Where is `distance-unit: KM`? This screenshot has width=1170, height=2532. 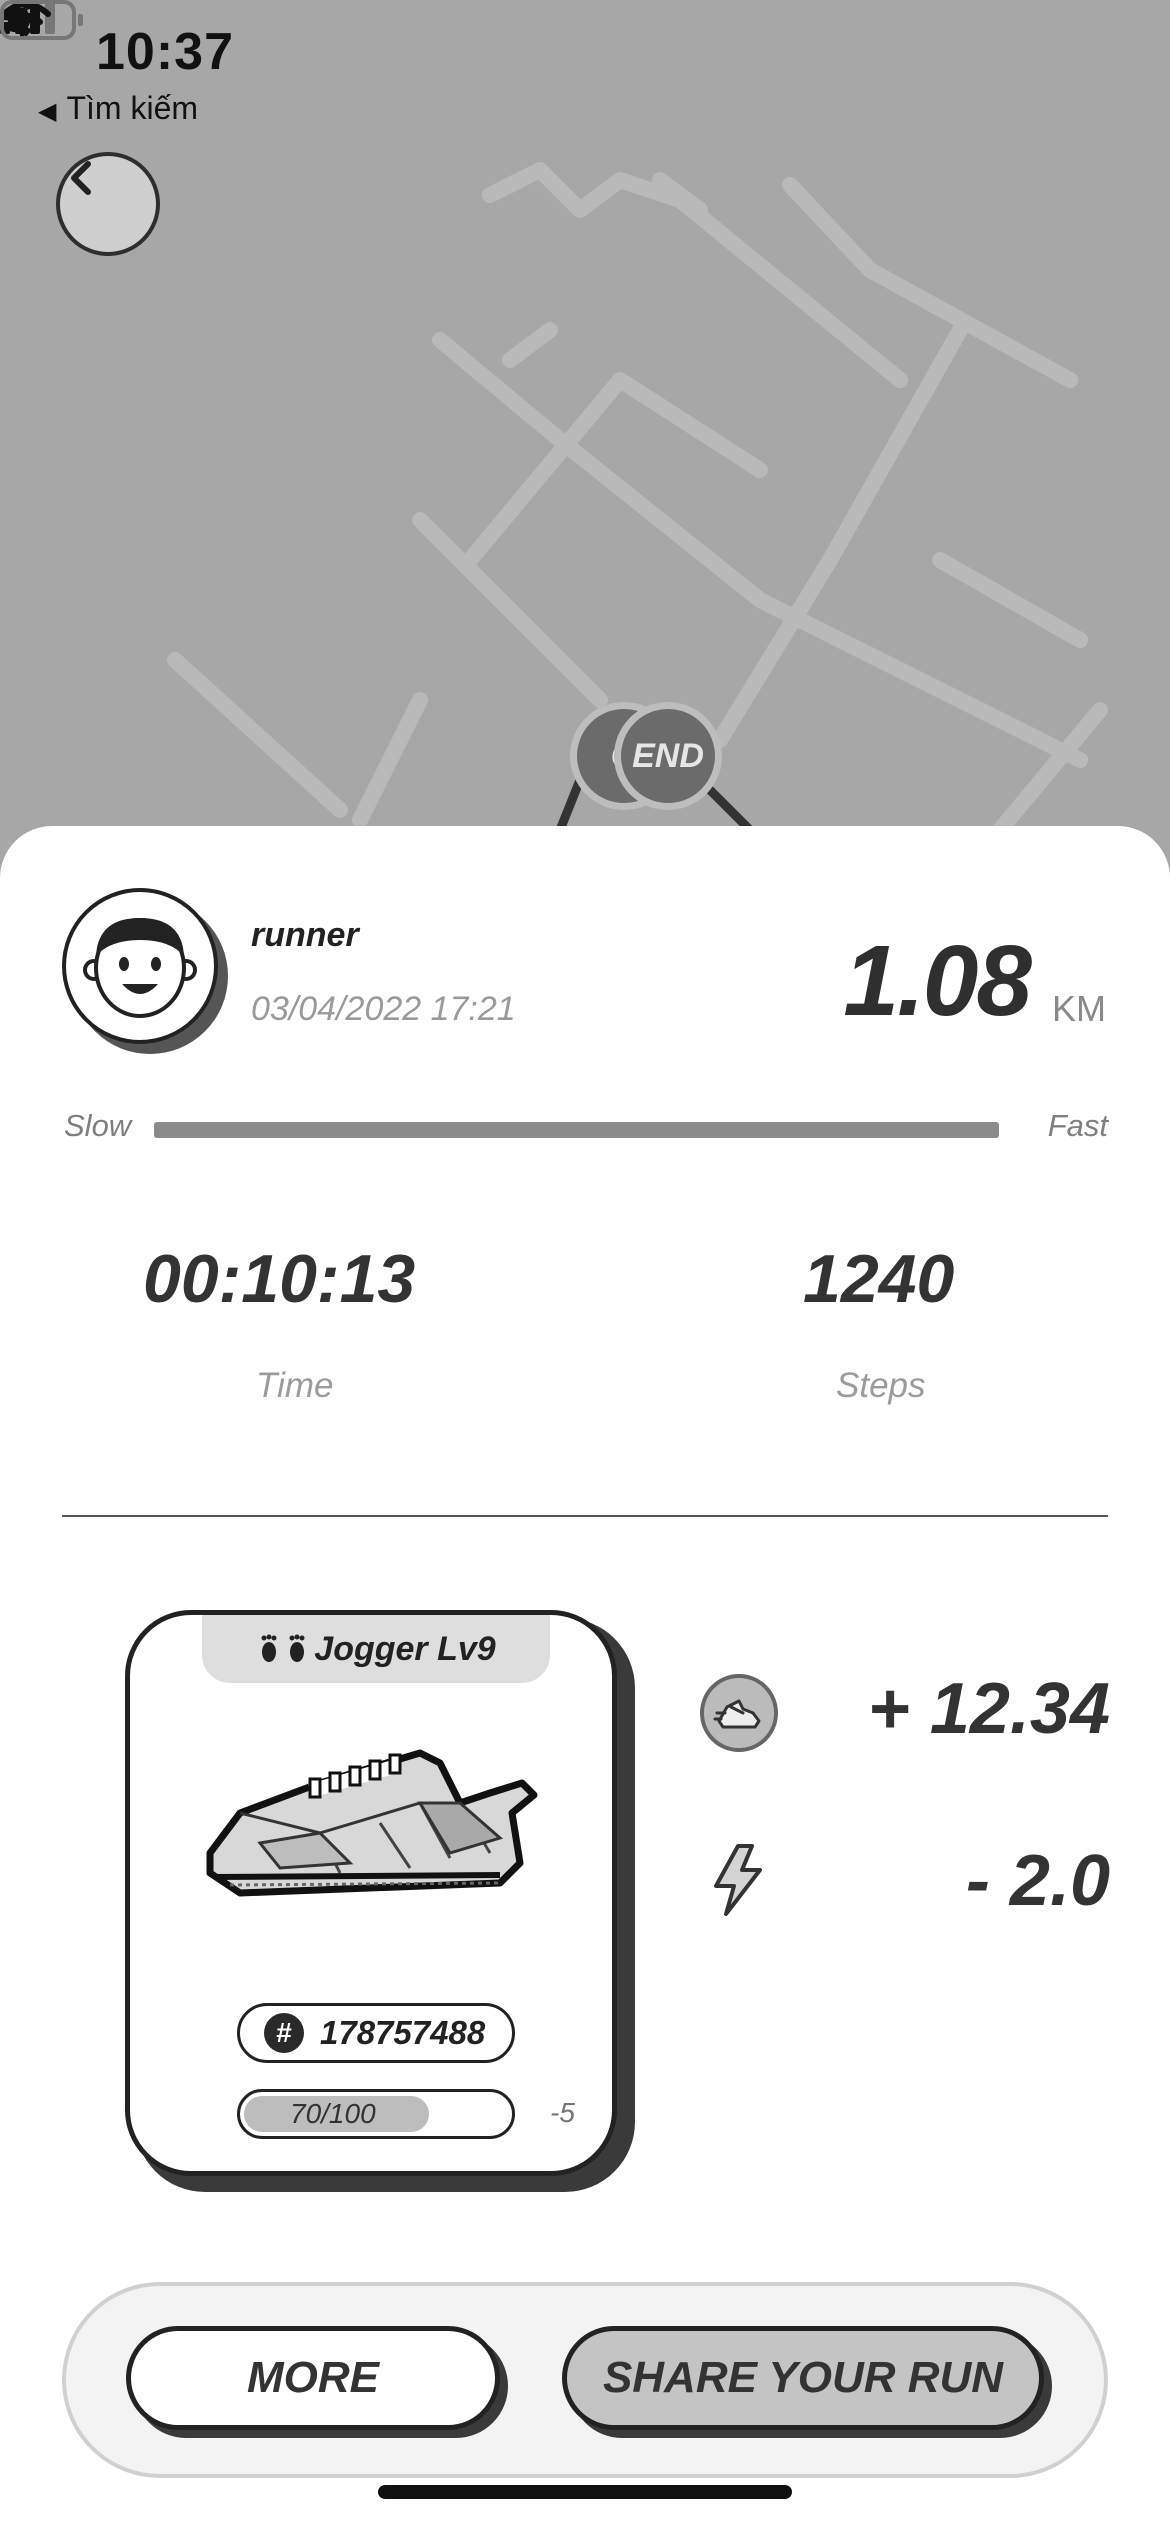 distance-unit: KM is located at coordinates (1079, 1008).